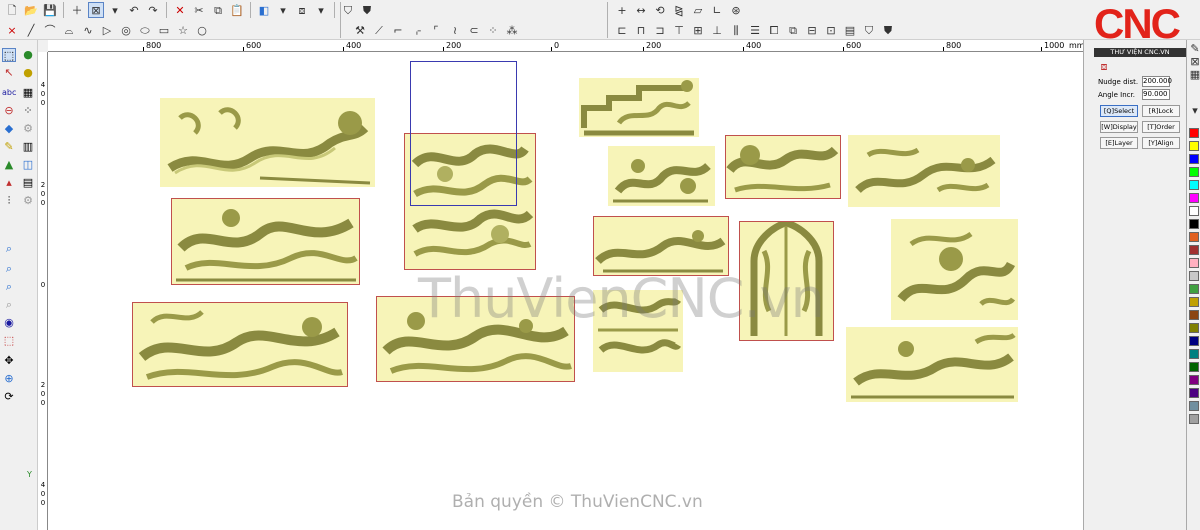 This screenshot has height=530, width=1200. What do you see at coordinates (237, 10) in the screenshot?
I see `paste-icon: 📋` at bounding box center [237, 10].